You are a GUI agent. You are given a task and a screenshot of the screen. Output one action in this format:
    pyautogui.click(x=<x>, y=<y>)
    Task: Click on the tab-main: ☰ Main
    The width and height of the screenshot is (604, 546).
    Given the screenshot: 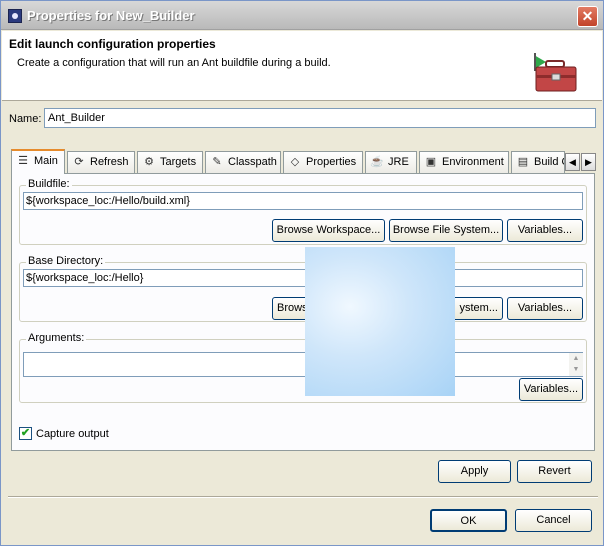 What is the action you would take?
    pyautogui.click(x=38, y=161)
    